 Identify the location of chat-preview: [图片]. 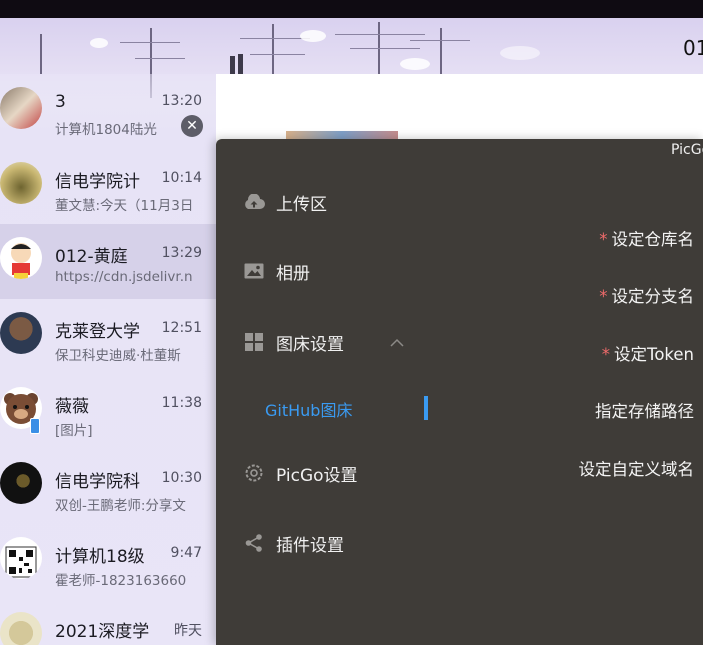
(74, 431).